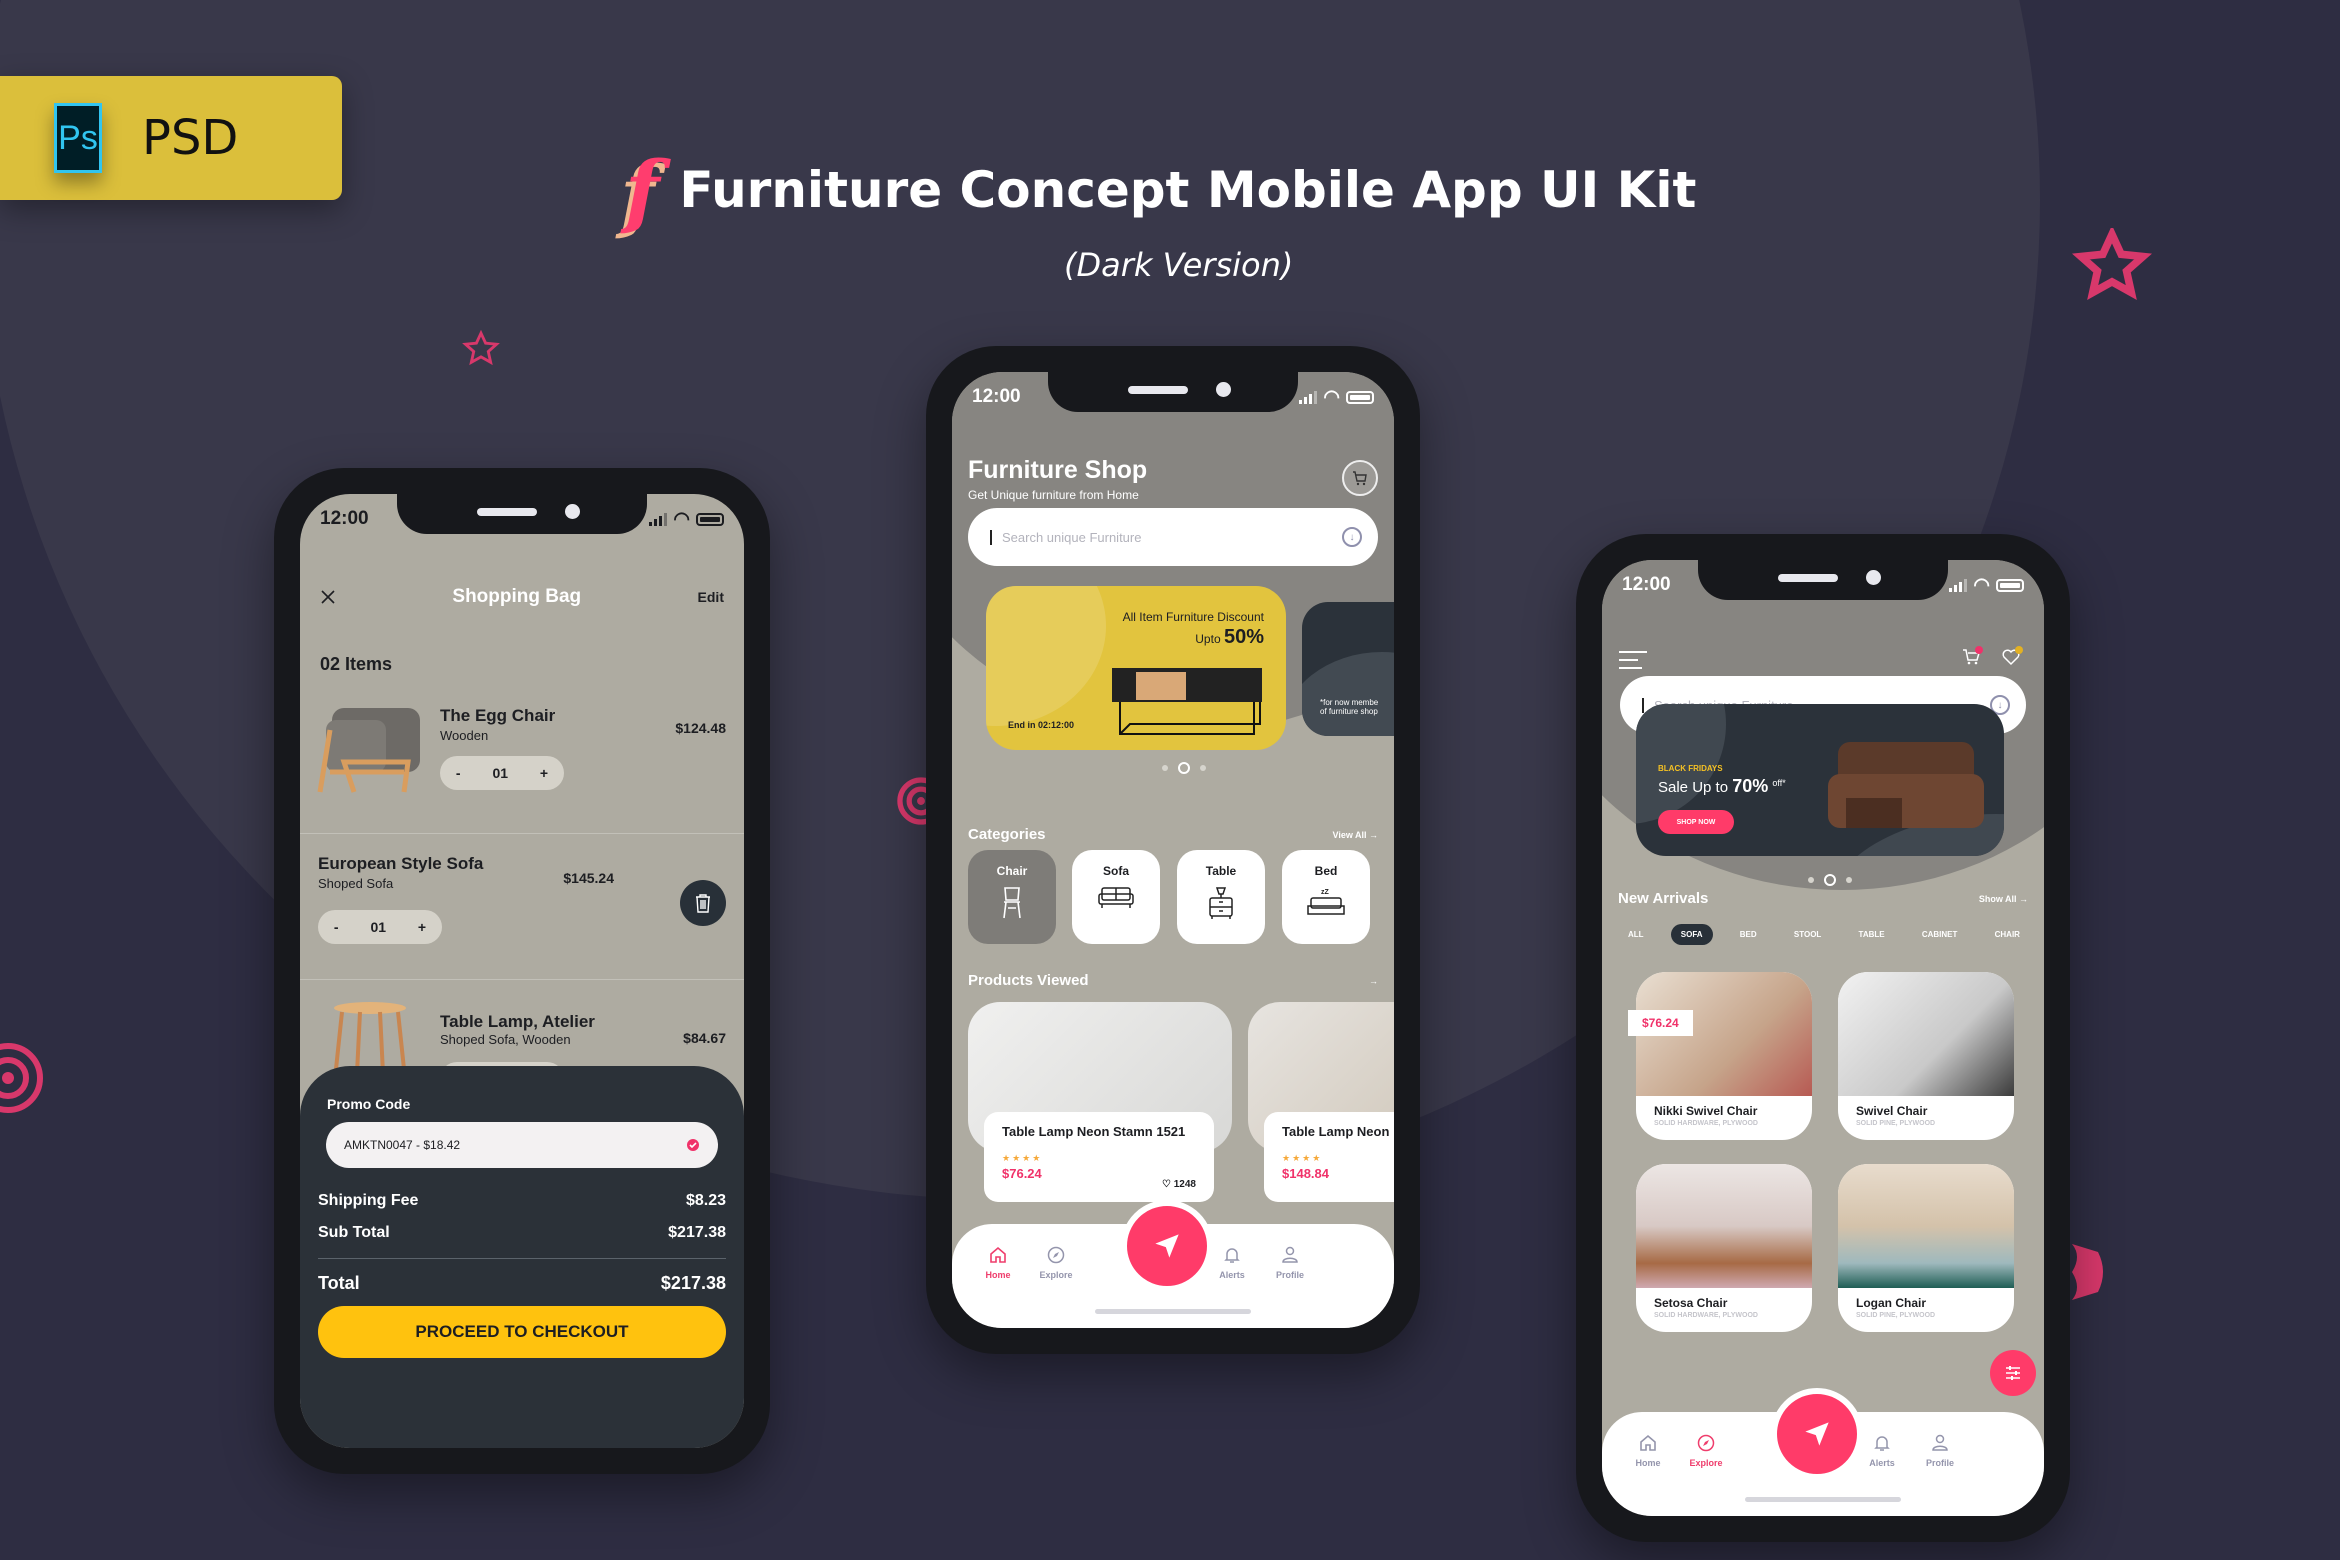  I want to click on filter-sofa: SOFA, so click(1691, 934).